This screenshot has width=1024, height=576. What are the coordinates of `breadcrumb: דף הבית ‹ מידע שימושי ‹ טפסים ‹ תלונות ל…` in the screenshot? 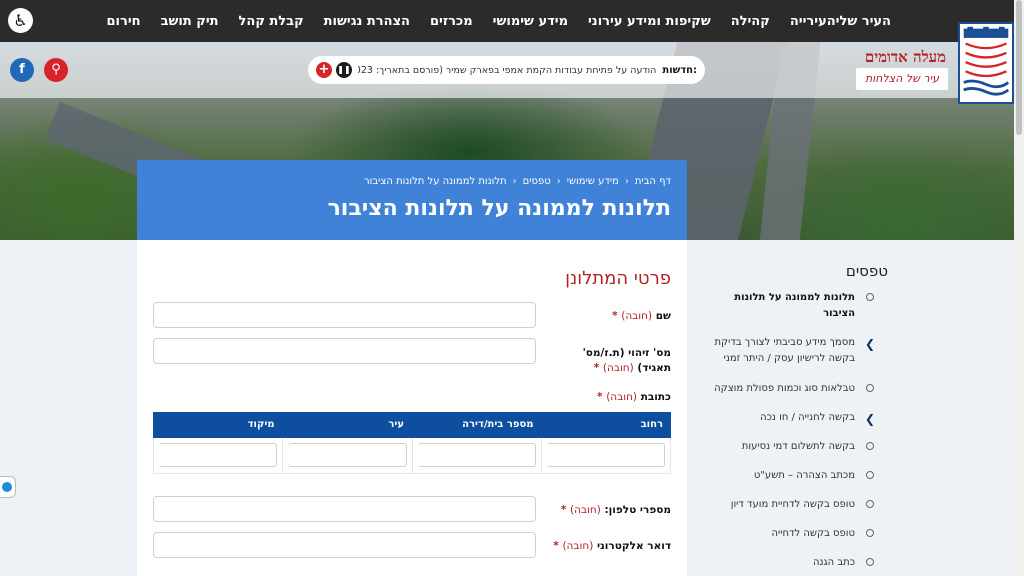 It's located at (412, 181).